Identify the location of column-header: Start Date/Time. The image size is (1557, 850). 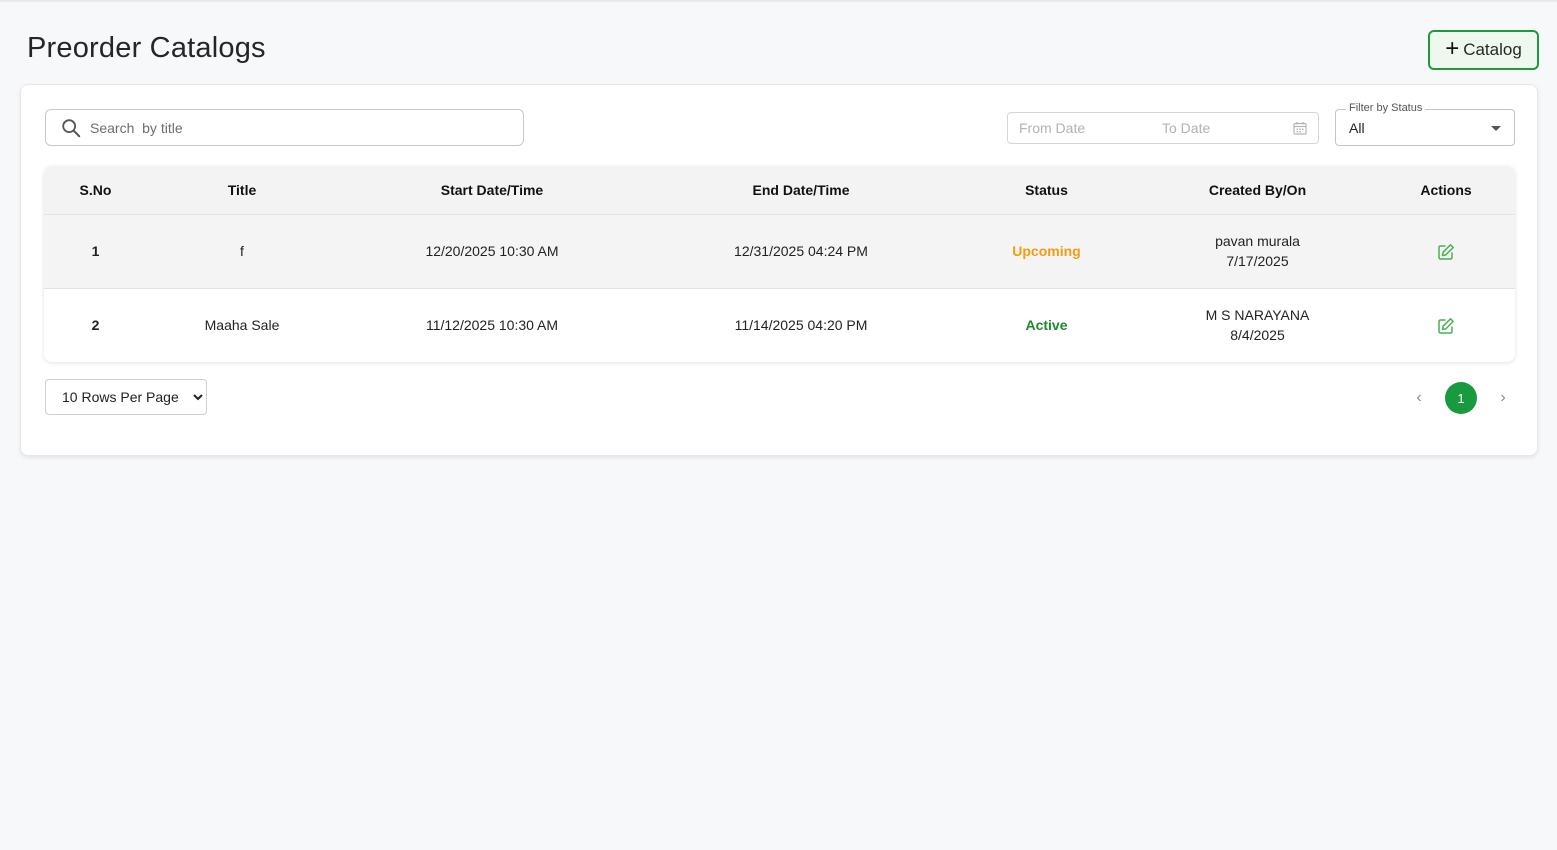
(492, 190).